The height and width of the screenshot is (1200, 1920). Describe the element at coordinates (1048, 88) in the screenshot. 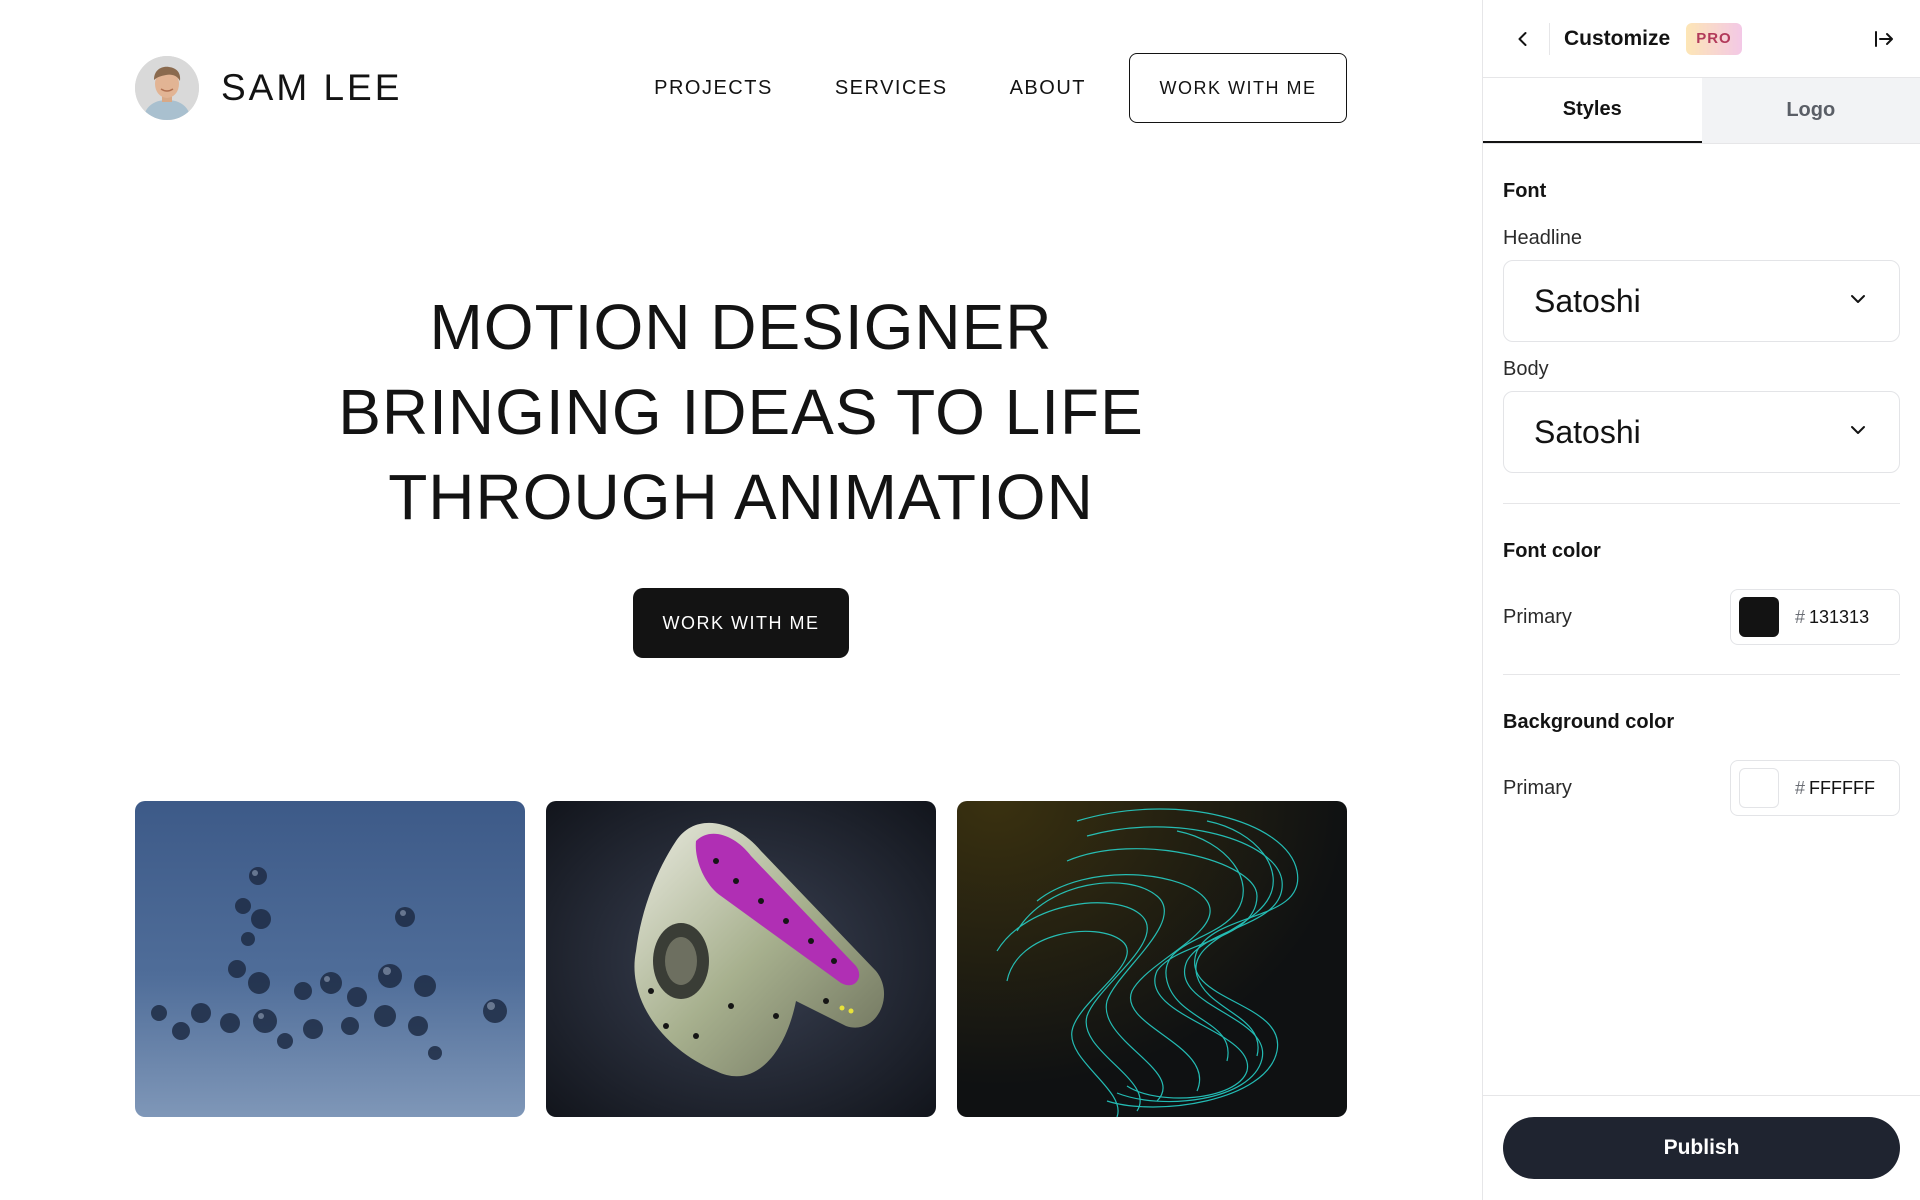

I see `nav-link-about: ABOUT` at that location.